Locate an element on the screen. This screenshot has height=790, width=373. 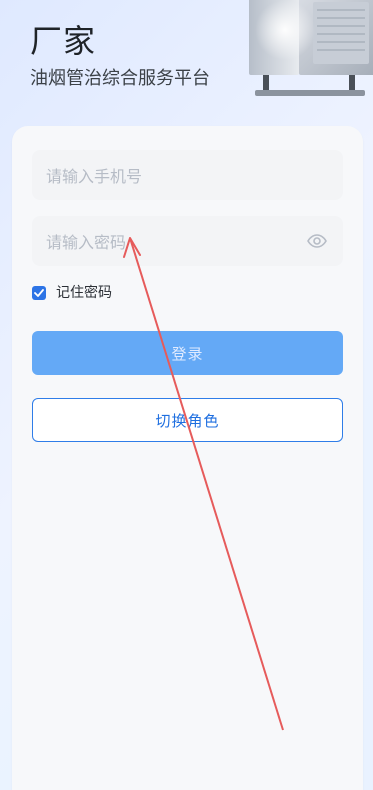
login-button: 登录 is located at coordinates (187, 353).